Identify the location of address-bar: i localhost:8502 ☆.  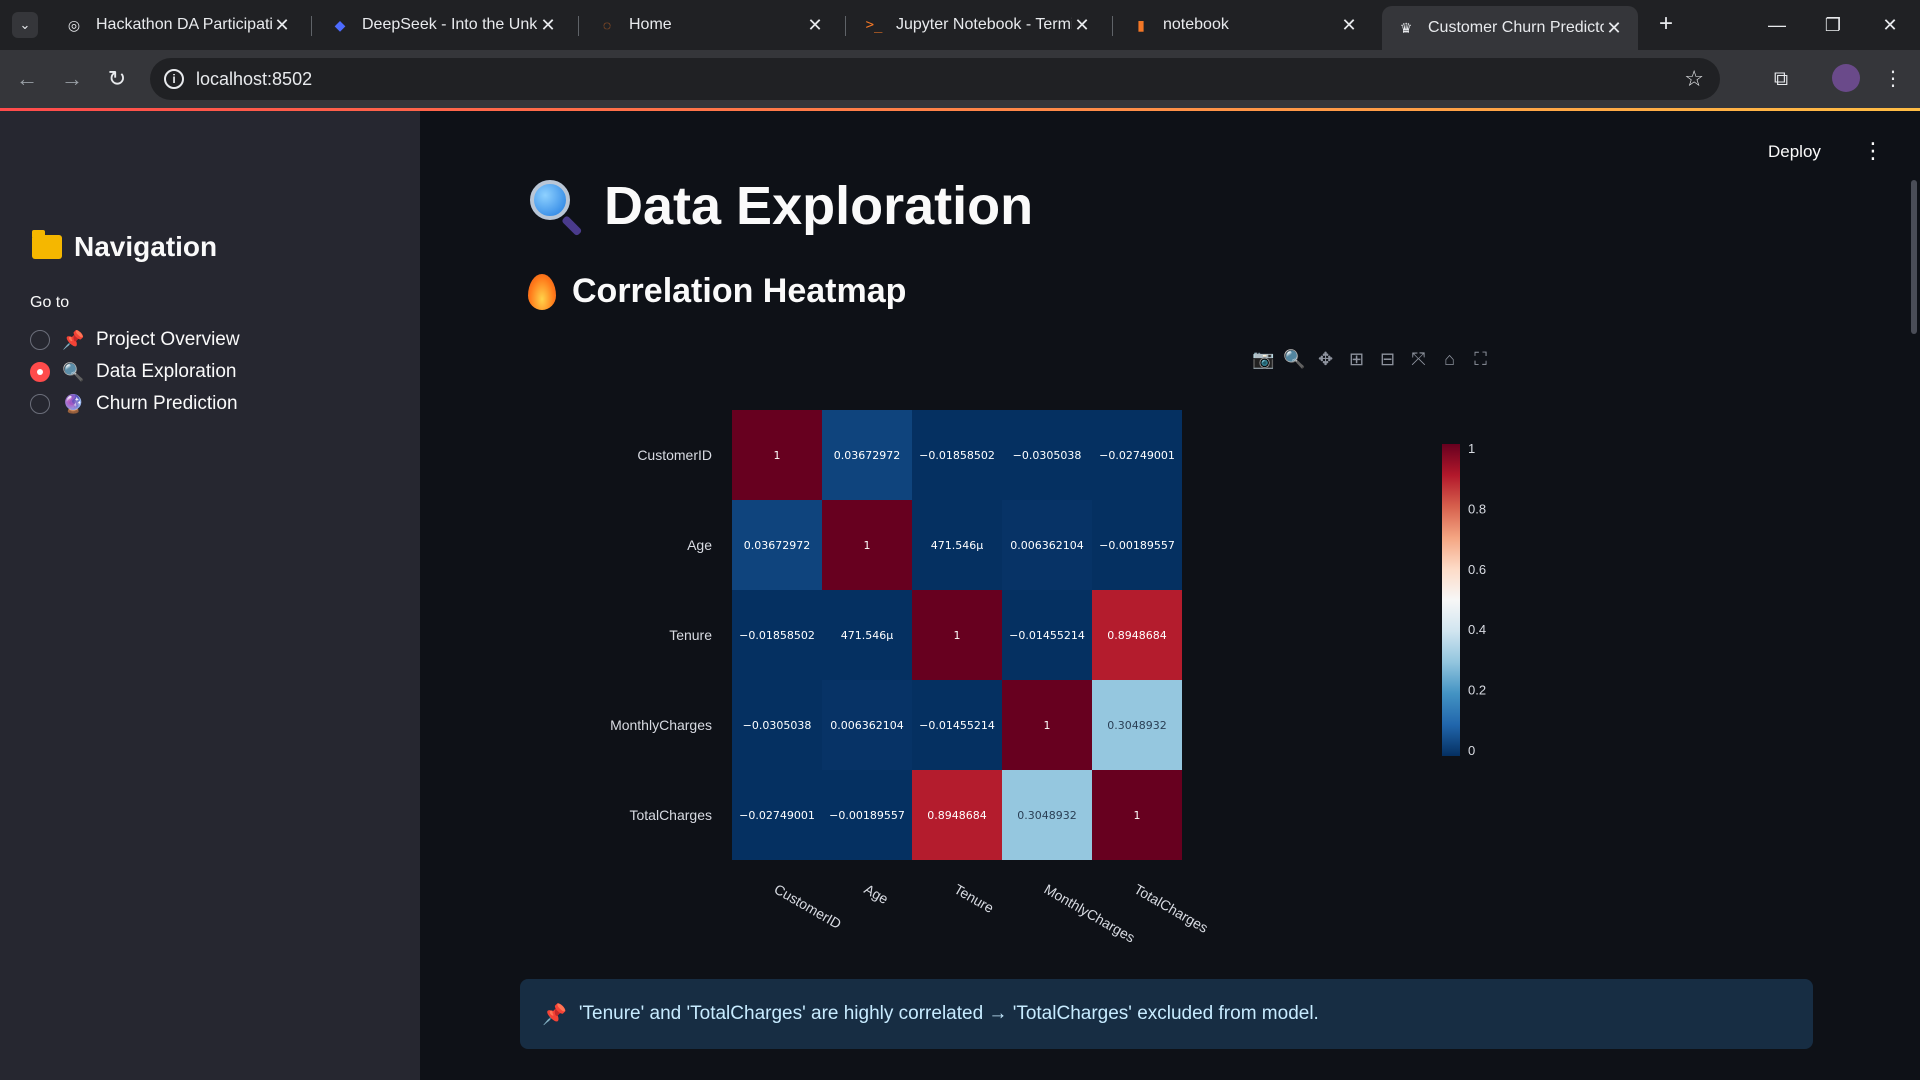
(935, 79).